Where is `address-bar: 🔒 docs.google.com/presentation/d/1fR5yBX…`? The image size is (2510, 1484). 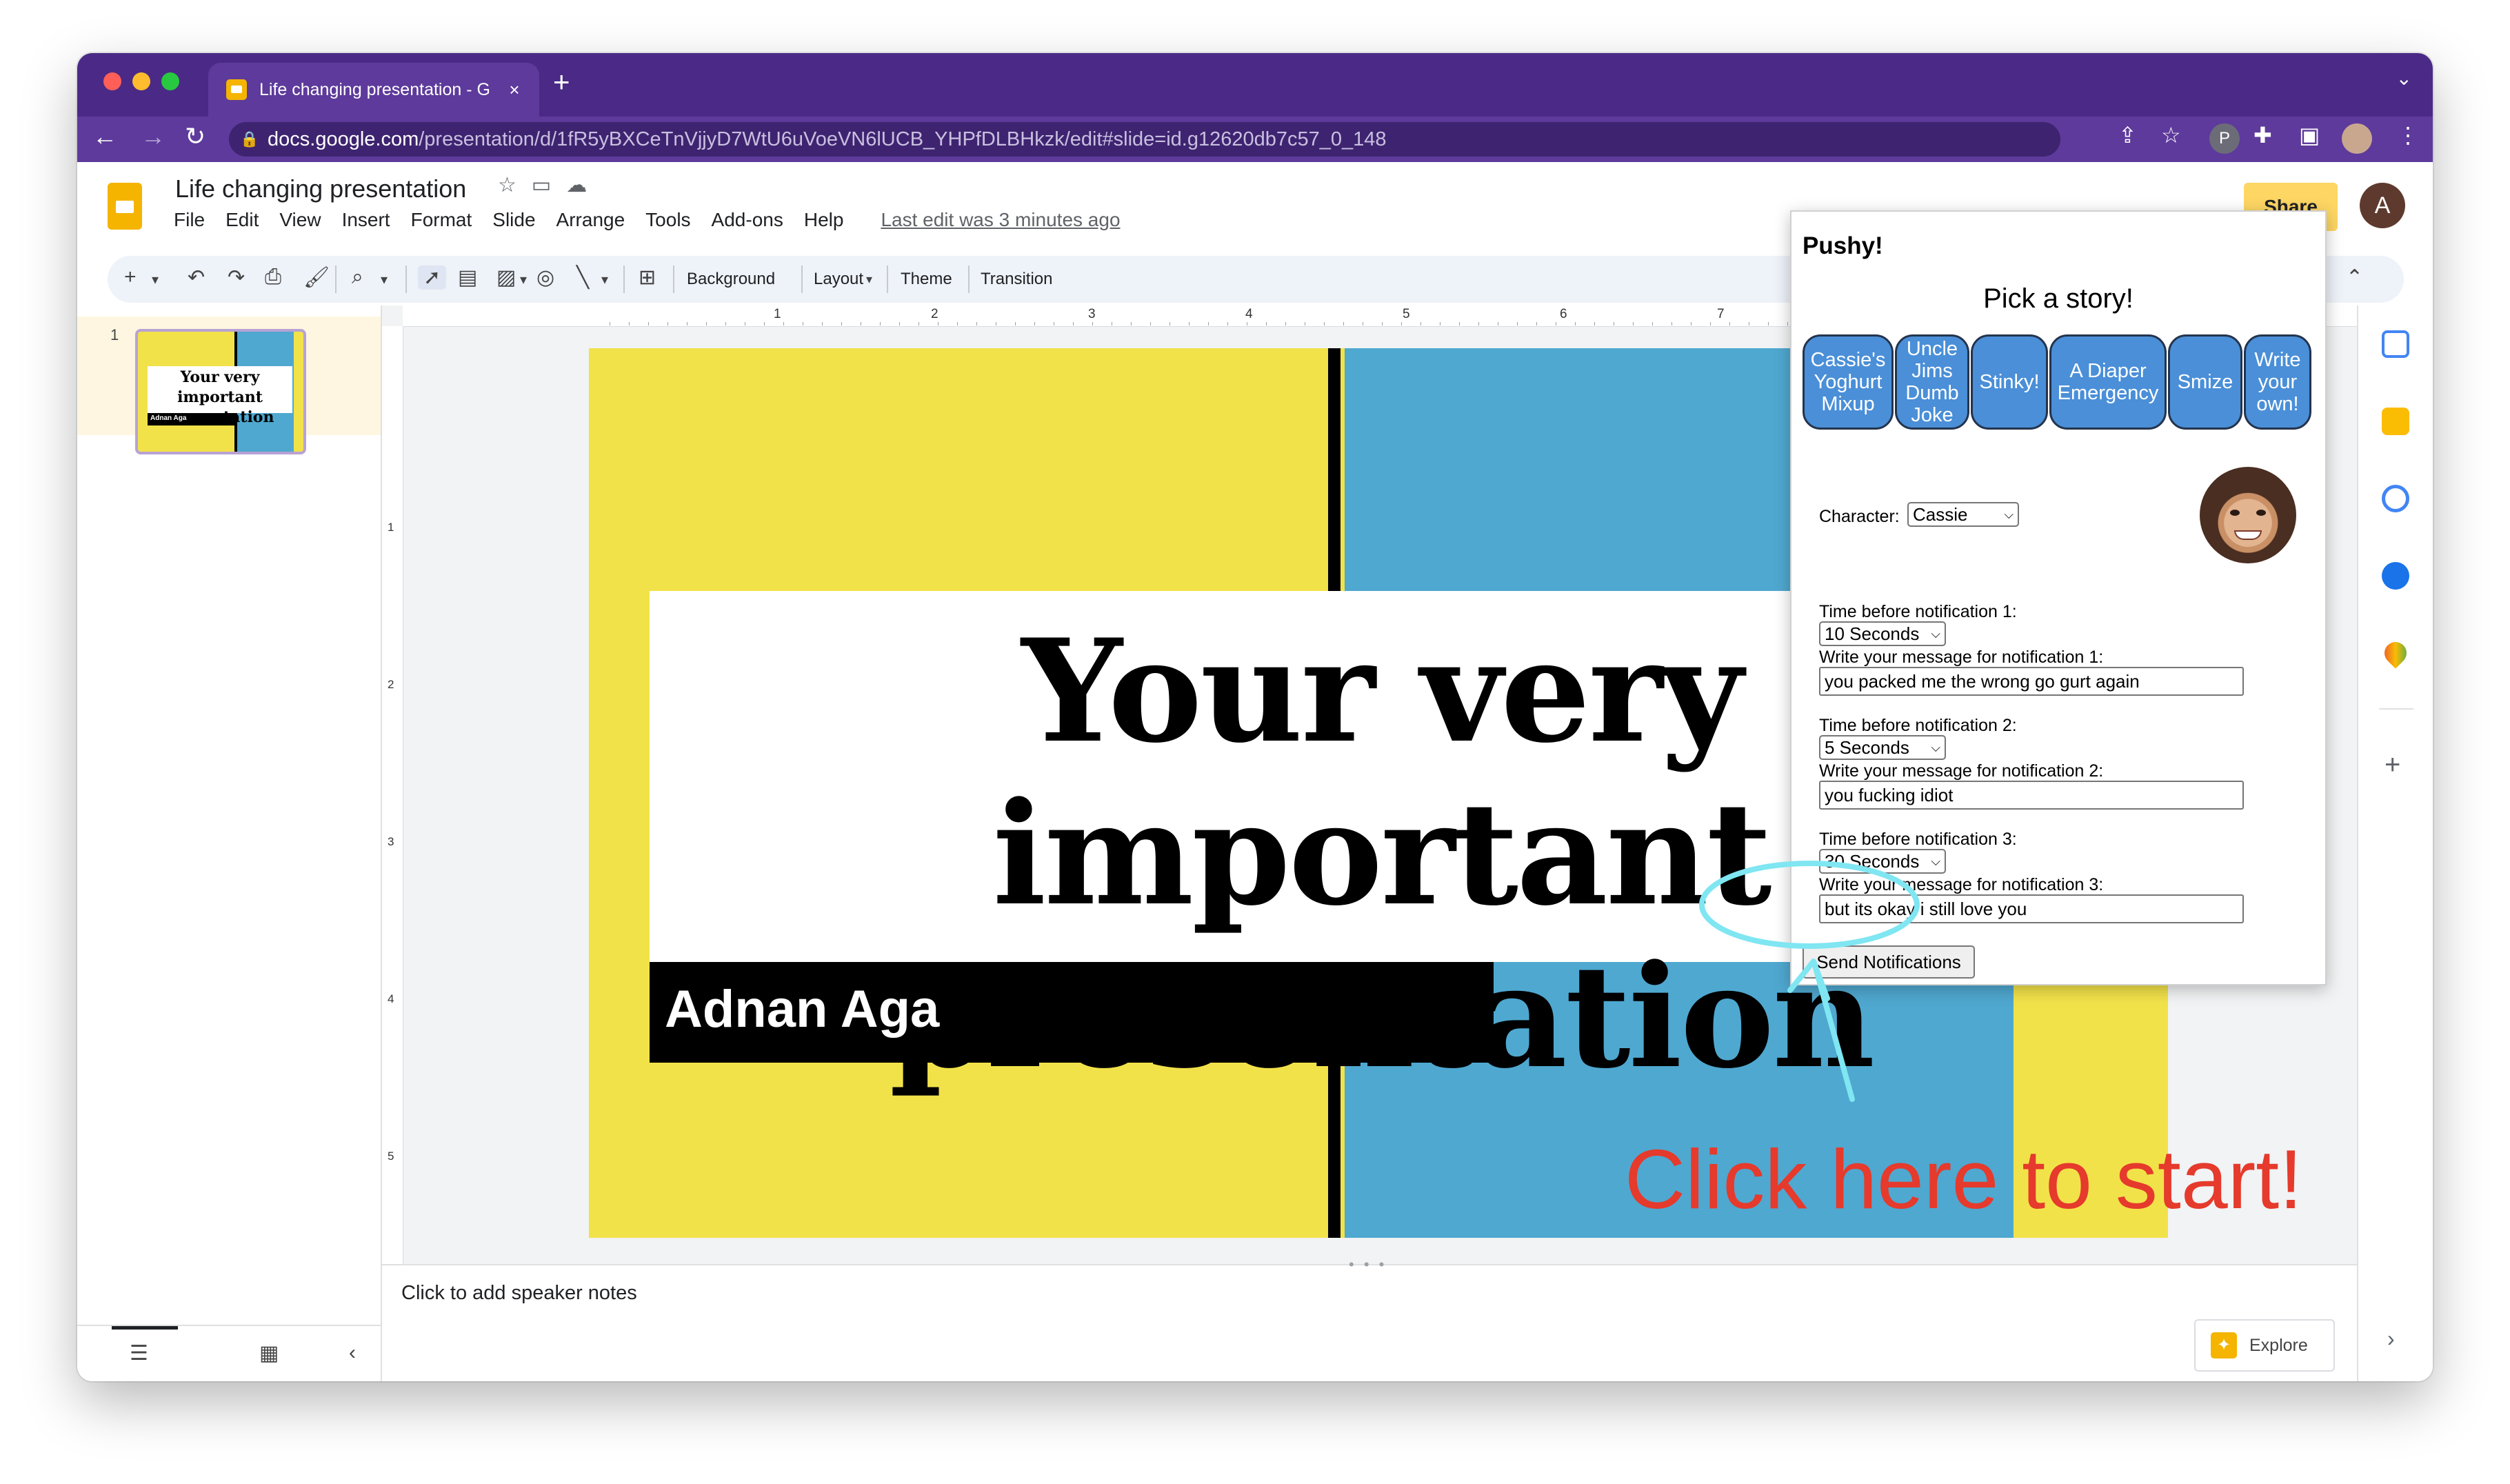 address-bar: 🔒 docs.google.com/presentation/d/1fR5yBX… is located at coordinates (1144, 139).